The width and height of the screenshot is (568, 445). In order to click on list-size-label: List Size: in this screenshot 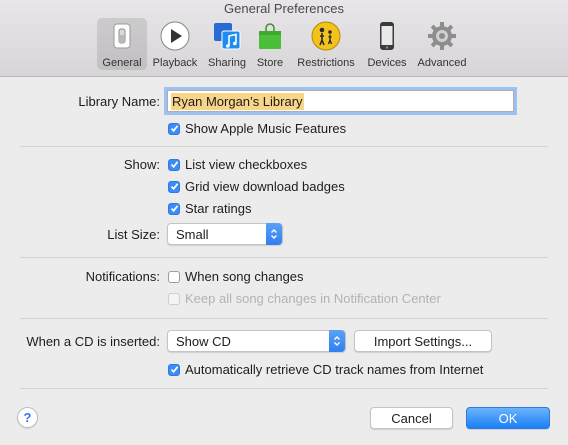, I will do `click(133, 234)`.